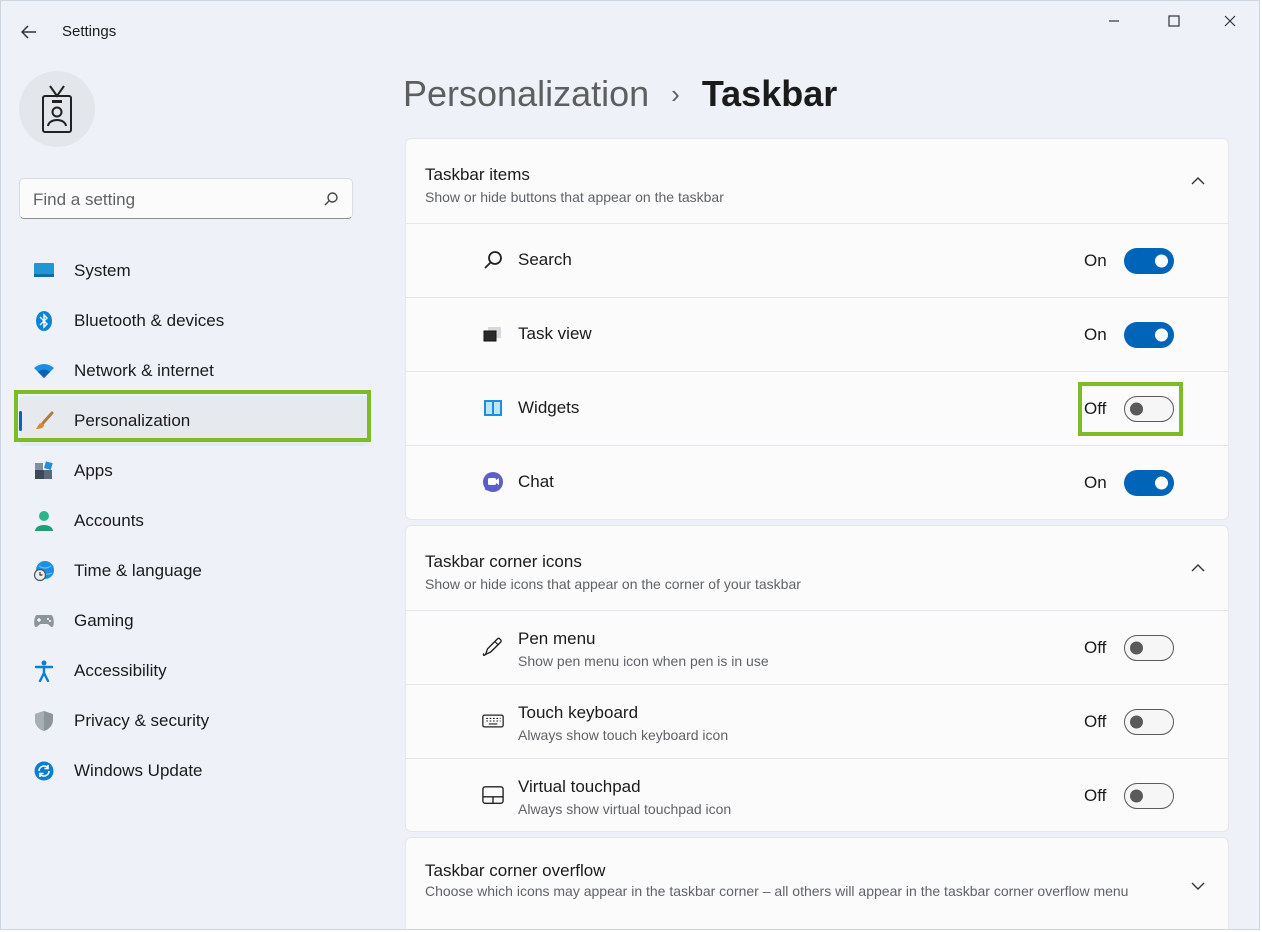 This screenshot has height=932, width=1262. Describe the element at coordinates (44, 621) in the screenshot. I see `gamepad-icon` at that location.